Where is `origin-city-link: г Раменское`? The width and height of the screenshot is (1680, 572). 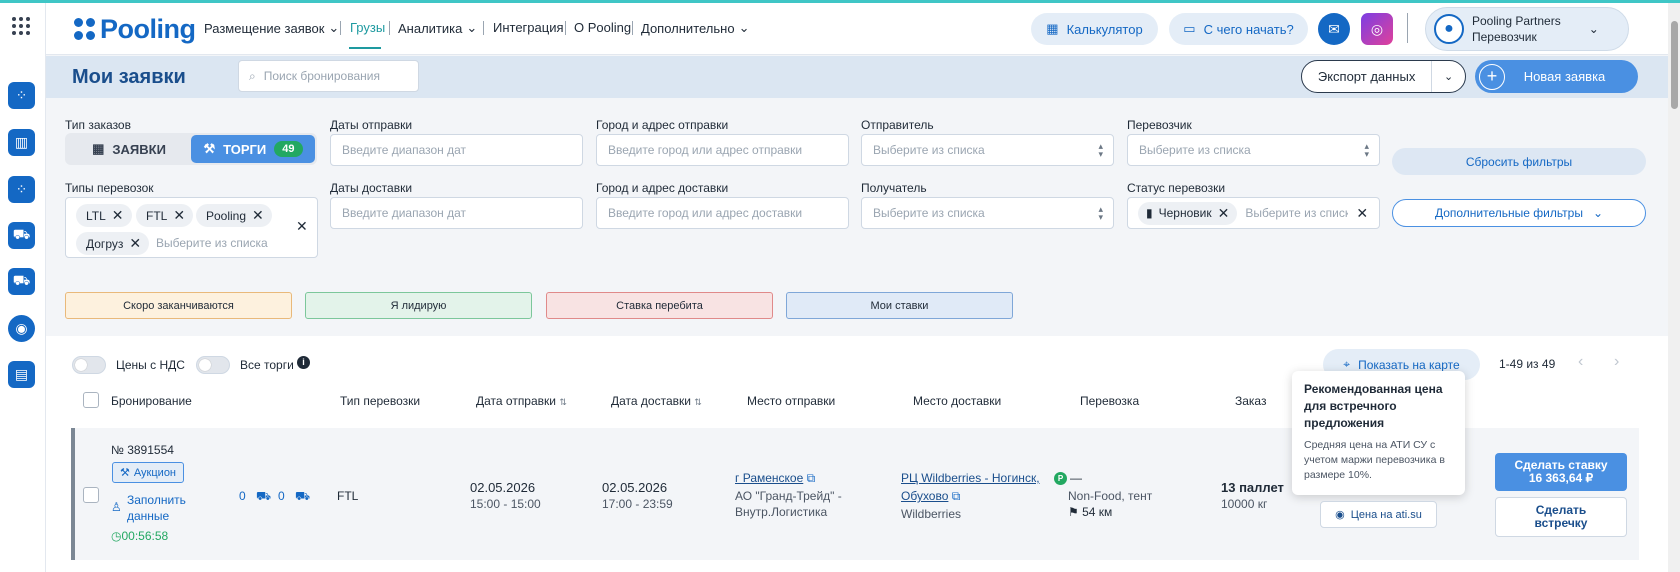
origin-city-link: г Раменское is located at coordinates (769, 478).